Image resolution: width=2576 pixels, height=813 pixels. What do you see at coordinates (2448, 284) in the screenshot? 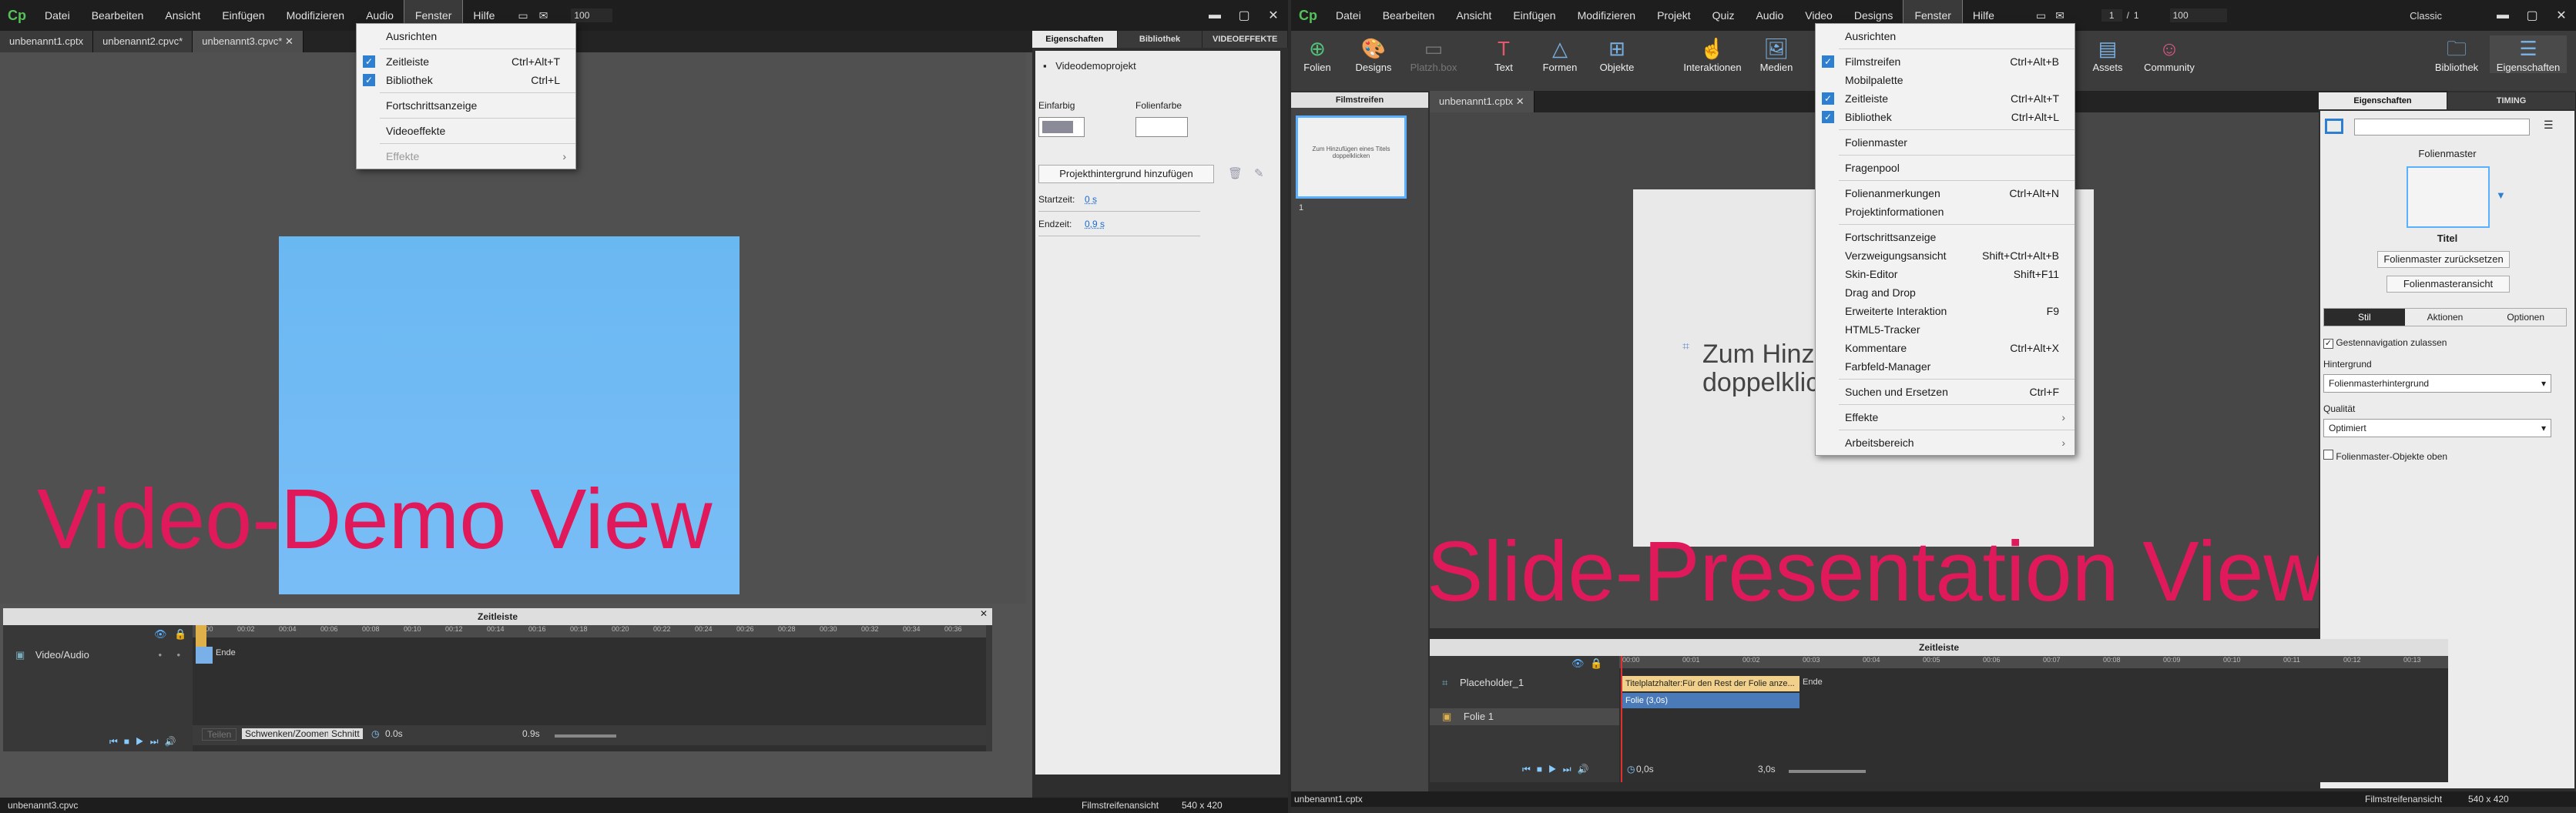
I see `master-view-button: Folienmasteransicht` at bounding box center [2448, 284].